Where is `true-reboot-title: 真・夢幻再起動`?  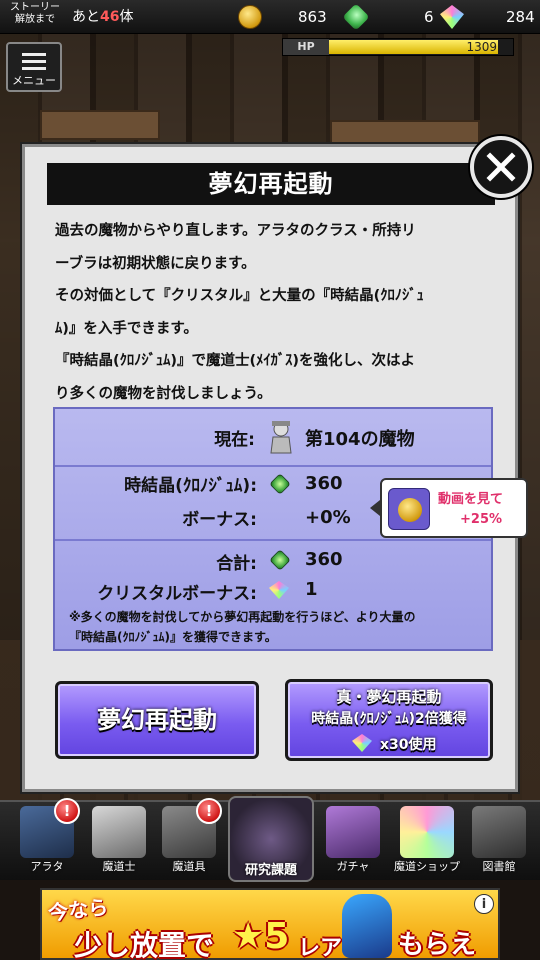 true-reboot-title: 真・夢幻再起動 is located at coordinates (389, 697).